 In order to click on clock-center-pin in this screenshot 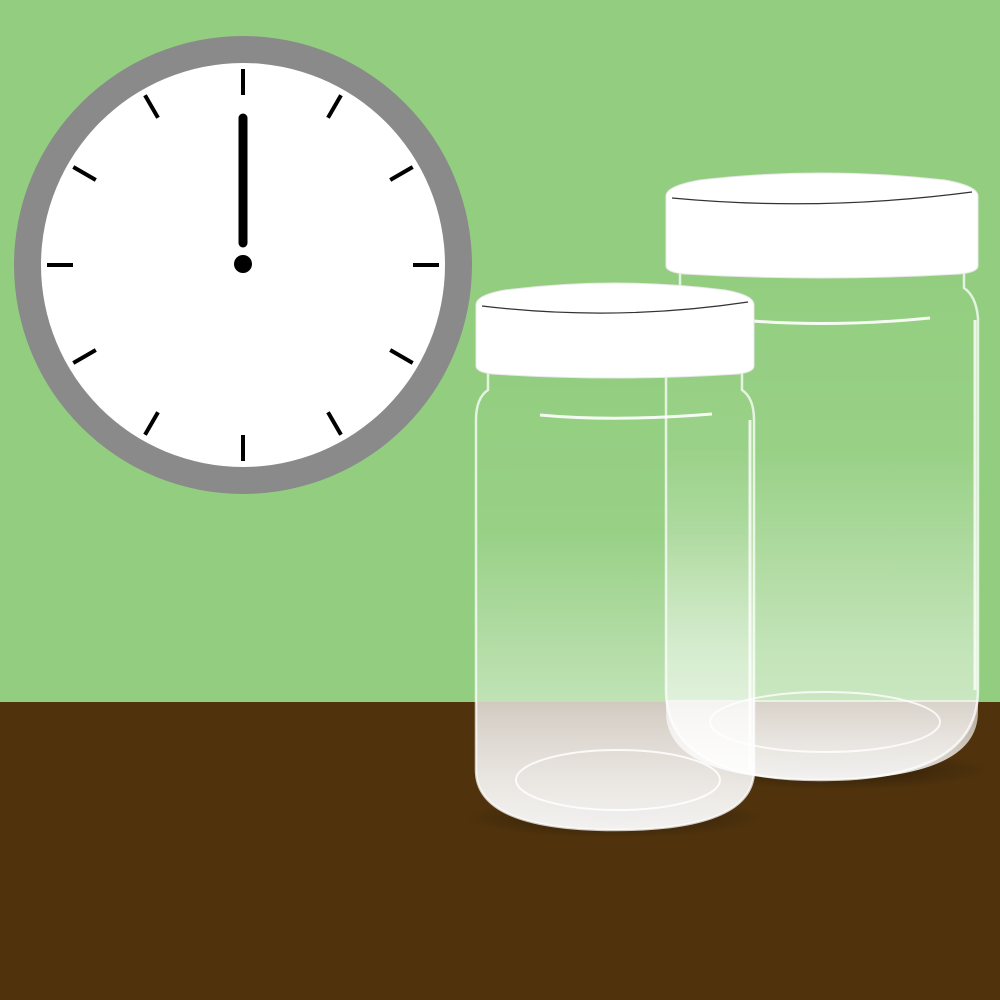, I will do `click(243, 264)`.